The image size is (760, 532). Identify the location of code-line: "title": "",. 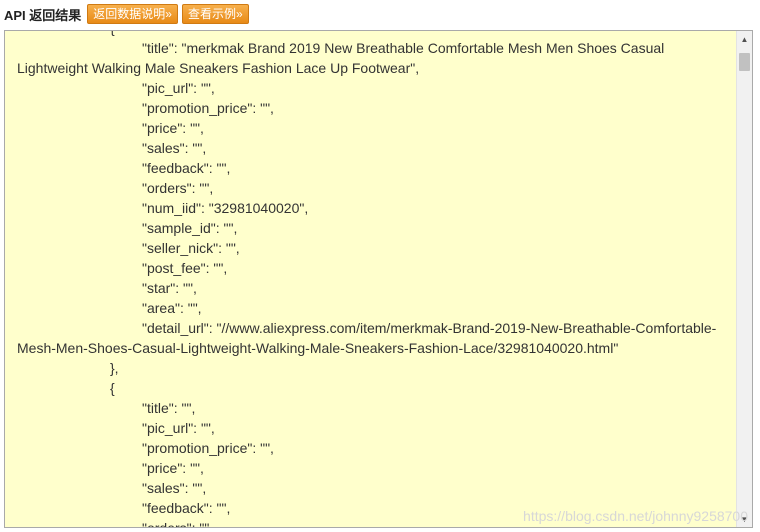
(169, 408).